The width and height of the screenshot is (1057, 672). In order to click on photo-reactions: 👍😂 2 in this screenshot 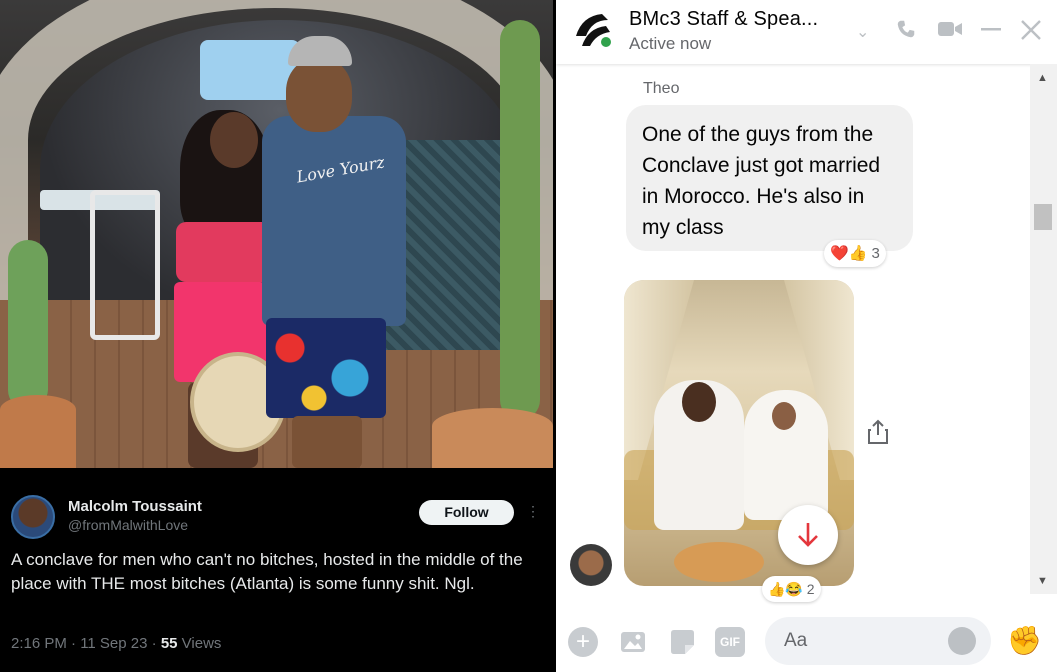, I will do `click(791, 589)`.